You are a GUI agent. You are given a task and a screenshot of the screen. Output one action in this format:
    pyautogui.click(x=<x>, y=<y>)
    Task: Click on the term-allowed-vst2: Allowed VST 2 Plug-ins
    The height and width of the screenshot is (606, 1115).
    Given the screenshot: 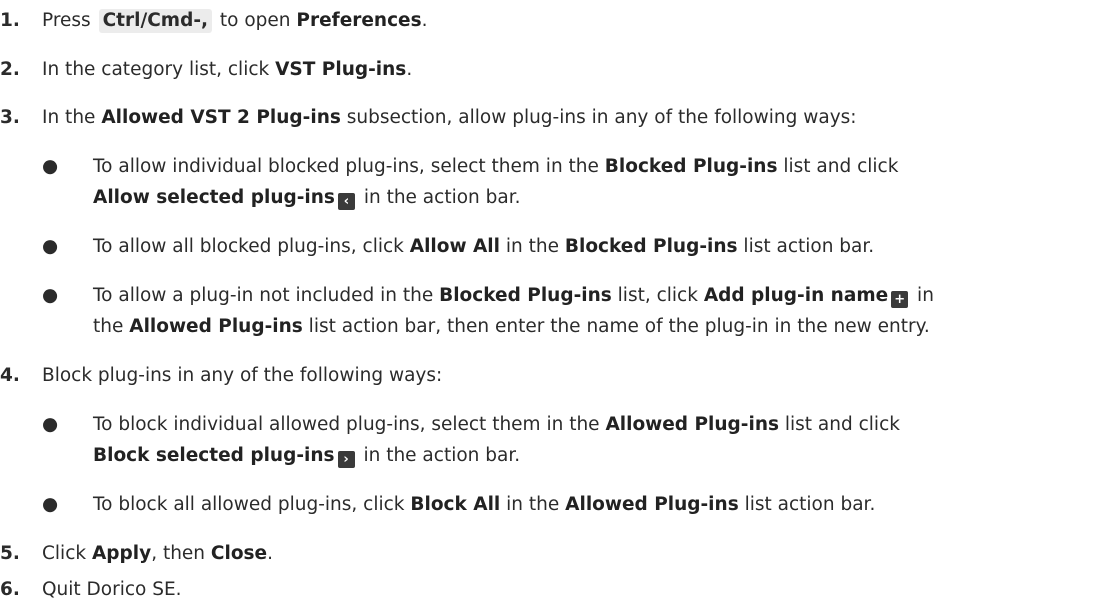 What is the action you would take?
    pyautogui.click(x=221, y=117)
    